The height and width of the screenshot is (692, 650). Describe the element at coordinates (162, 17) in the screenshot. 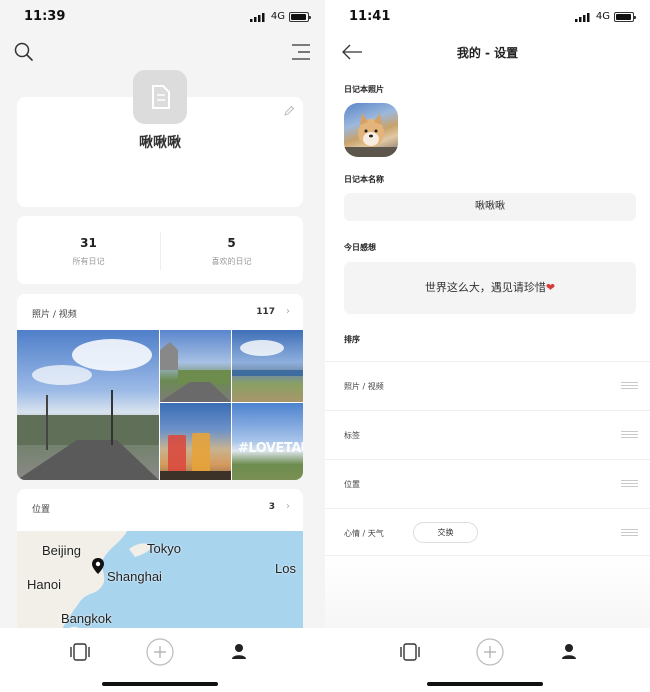

I see `status-bar: 11:39 4G` at that location.